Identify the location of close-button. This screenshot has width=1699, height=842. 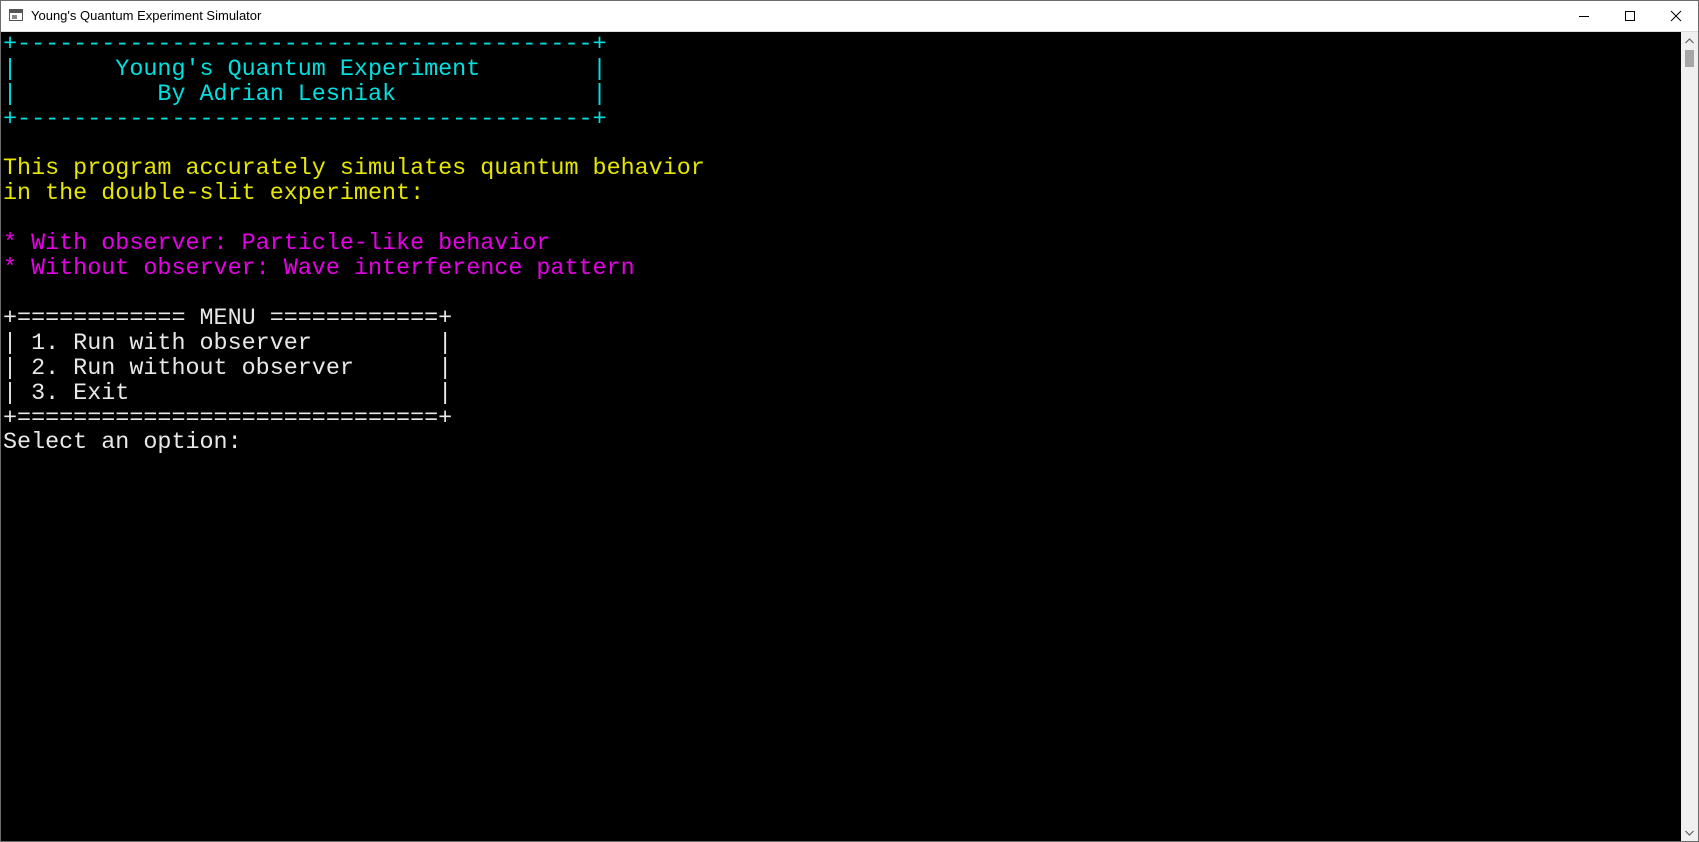
(1676, 16).